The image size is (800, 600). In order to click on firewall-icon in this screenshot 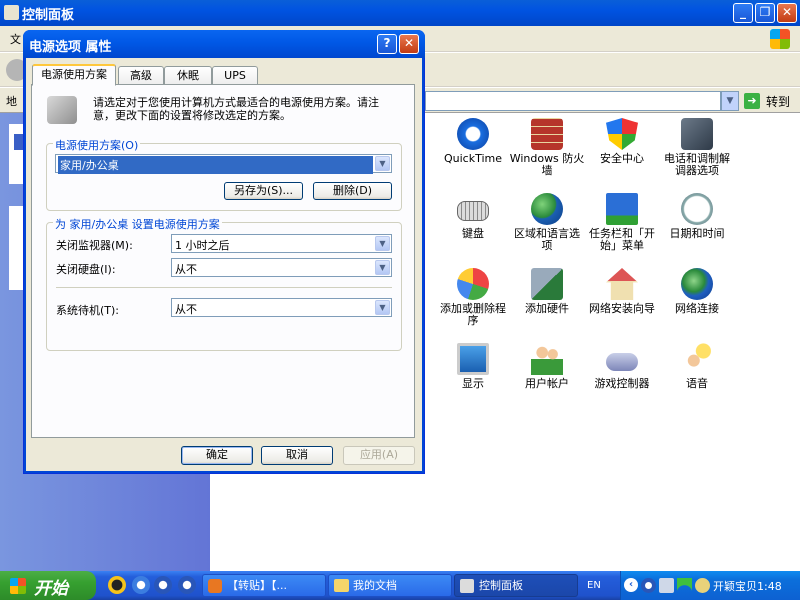, I will do `click(547, 134)`.